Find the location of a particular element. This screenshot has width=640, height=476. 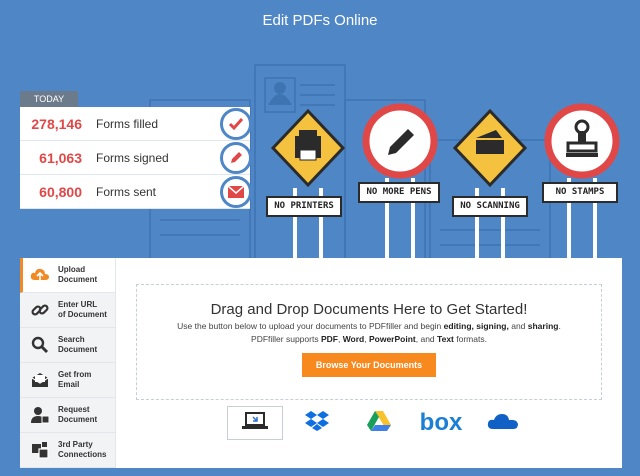

cloud-upload-icon is located at coordinates (40, 275).